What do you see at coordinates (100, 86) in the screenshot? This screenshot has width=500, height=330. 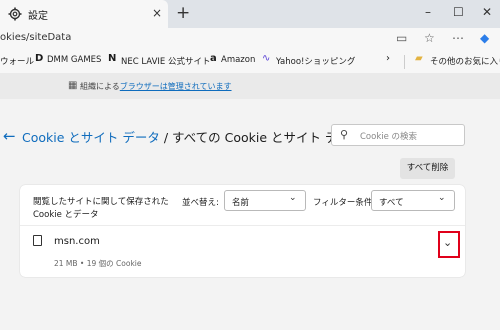 I see `managed-prefix: 組織による` at bounding box center [100, 86].